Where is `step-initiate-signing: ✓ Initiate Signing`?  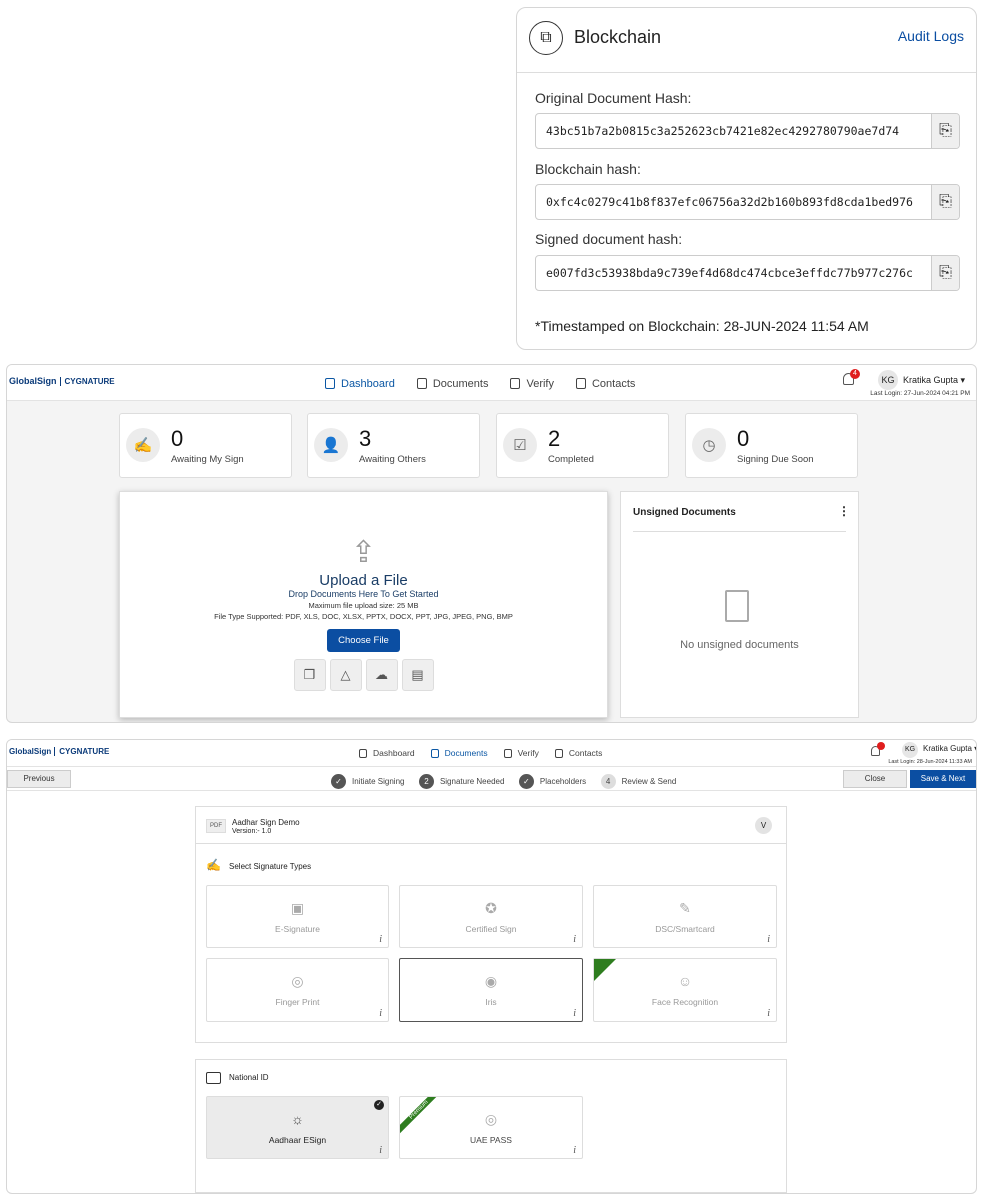
step-initiate-signing: ✓ Initiate Signing is located at coordinates (367, 781).